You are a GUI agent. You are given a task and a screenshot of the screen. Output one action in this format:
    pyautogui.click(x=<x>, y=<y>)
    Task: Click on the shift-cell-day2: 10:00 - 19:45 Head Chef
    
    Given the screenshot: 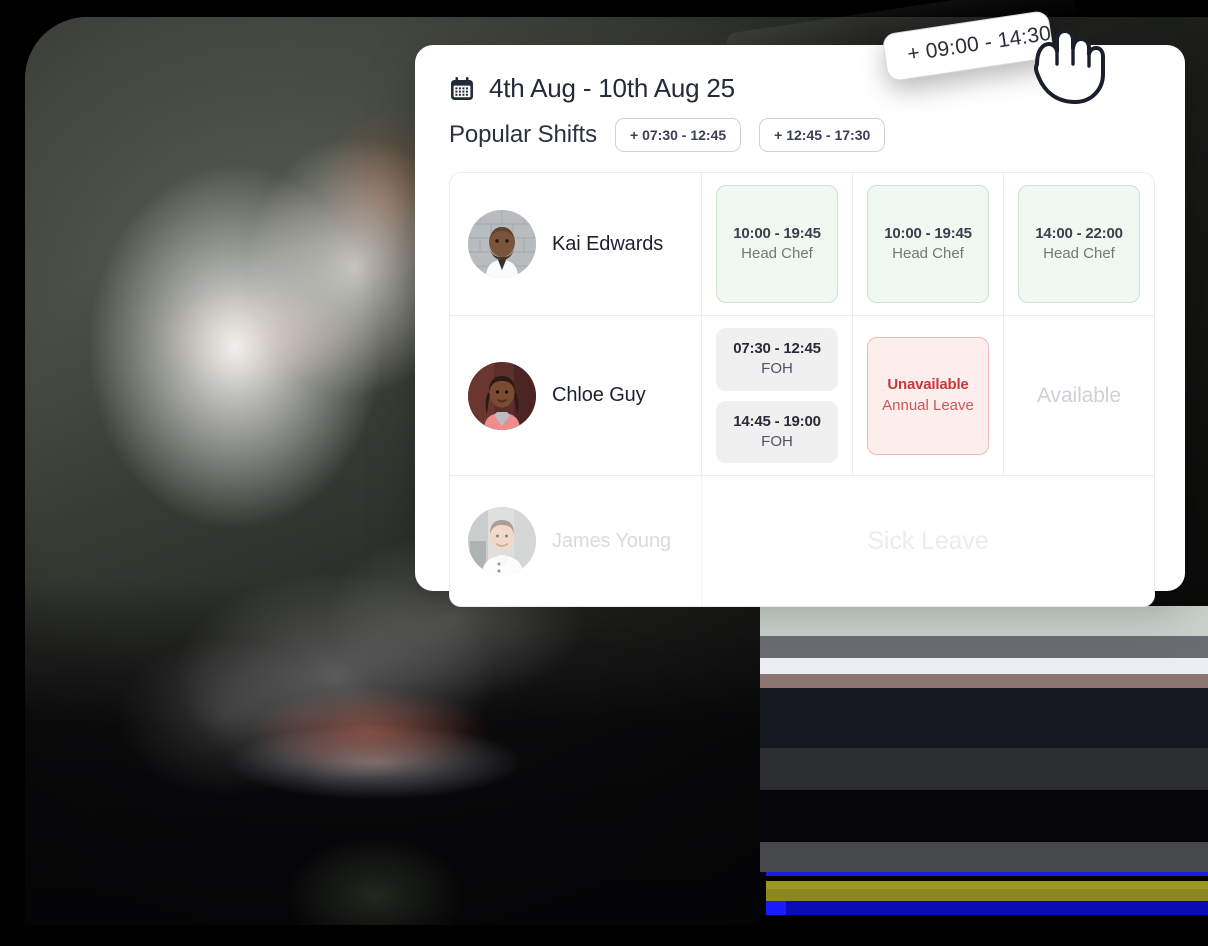 What is the action you would take?
    pyautogui.click(x=928, y=244)
    